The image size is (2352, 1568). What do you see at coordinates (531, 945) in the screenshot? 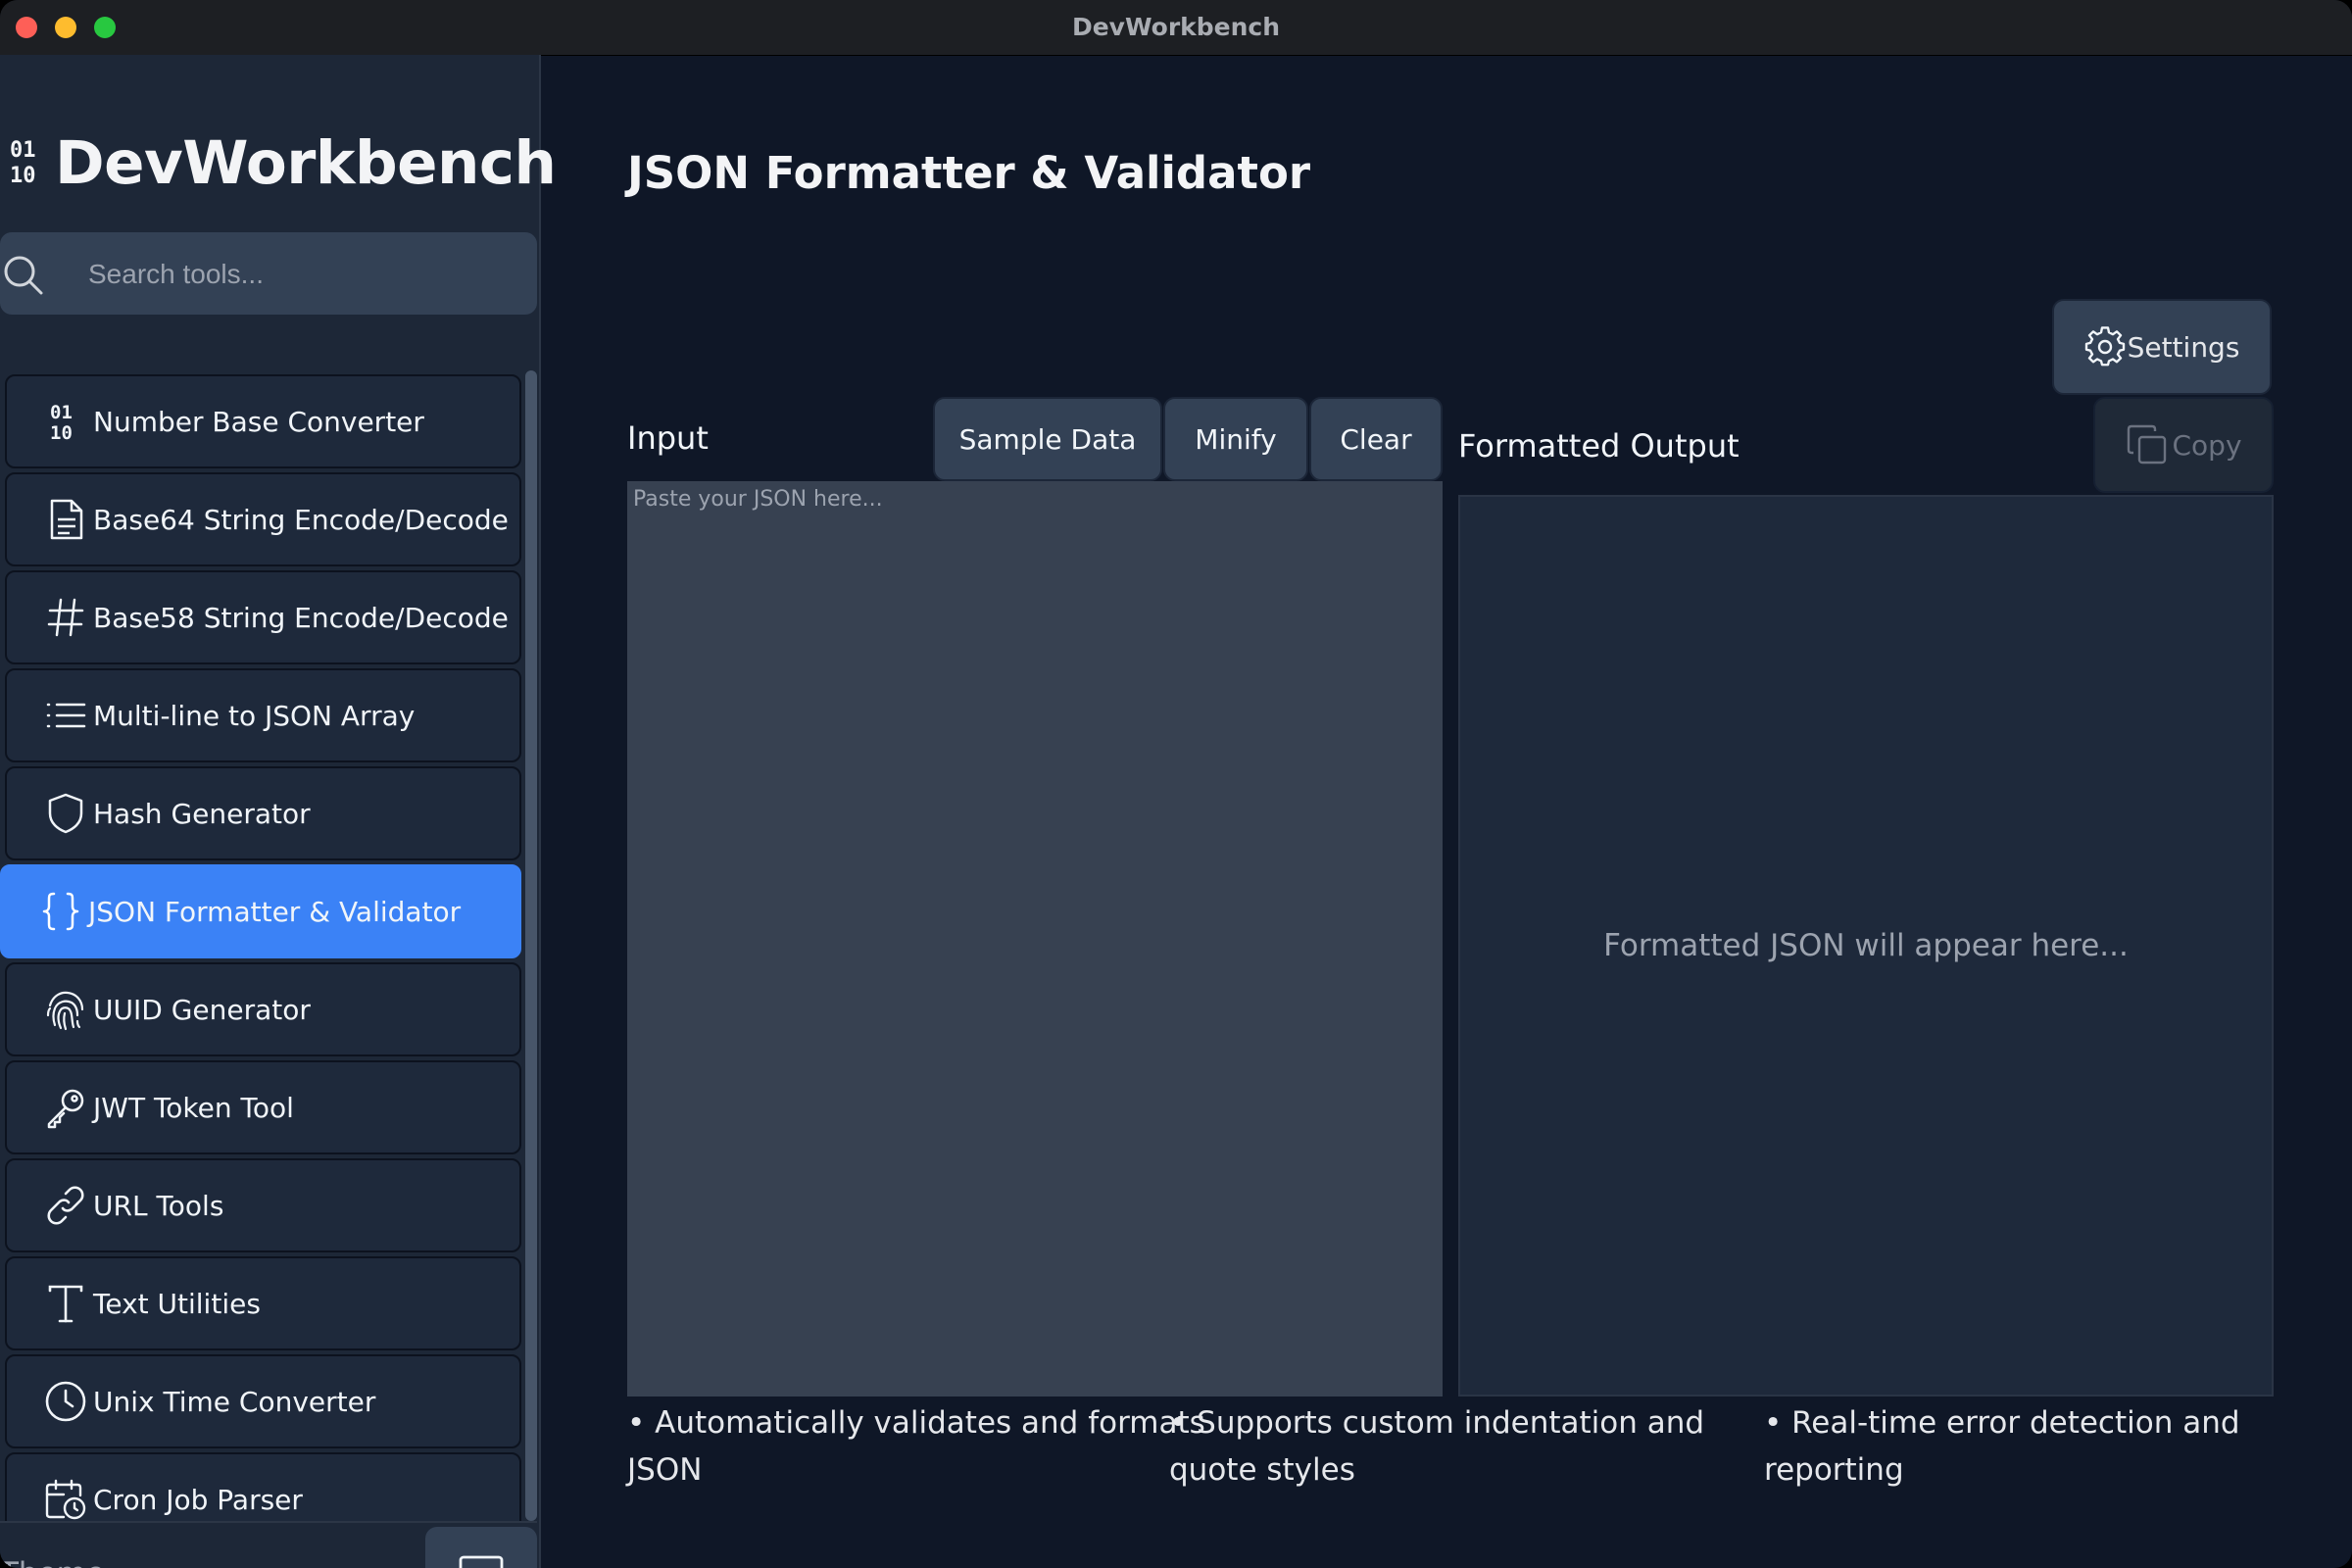
I see `sidebar-scrollbar` at bounding box center [531, 945].